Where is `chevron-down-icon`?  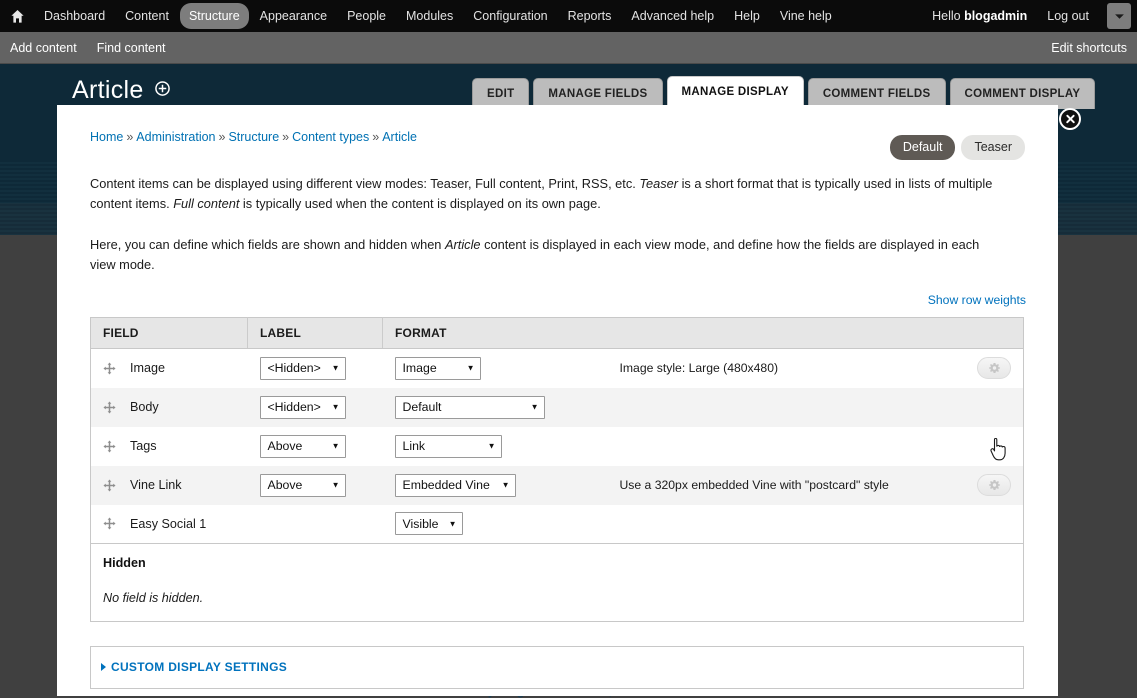
chevron-down-icon is located at coordinates (1119, 16).